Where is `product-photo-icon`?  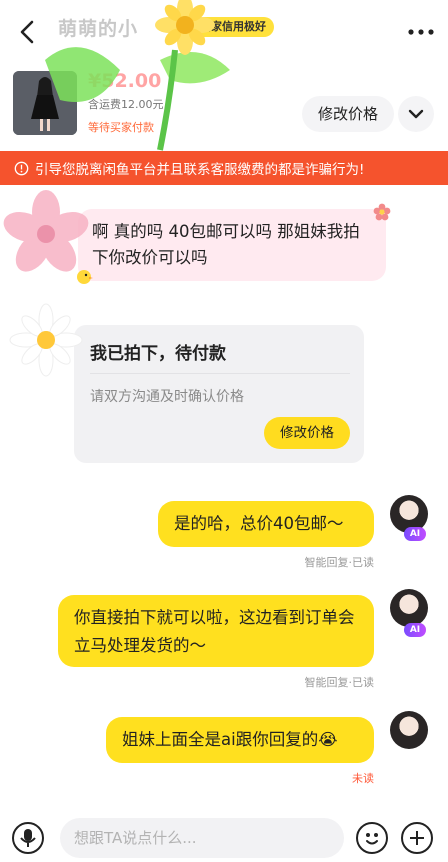 product-photo-icon is located at coordinates (45, 103).